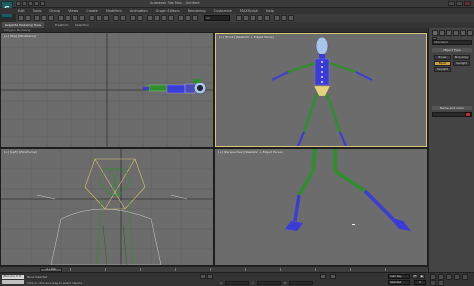  Describe the element at coordinates (175, 3) in the screenshot. I see `window-title: Autodesk 3ds Max - Untitled` at that location.